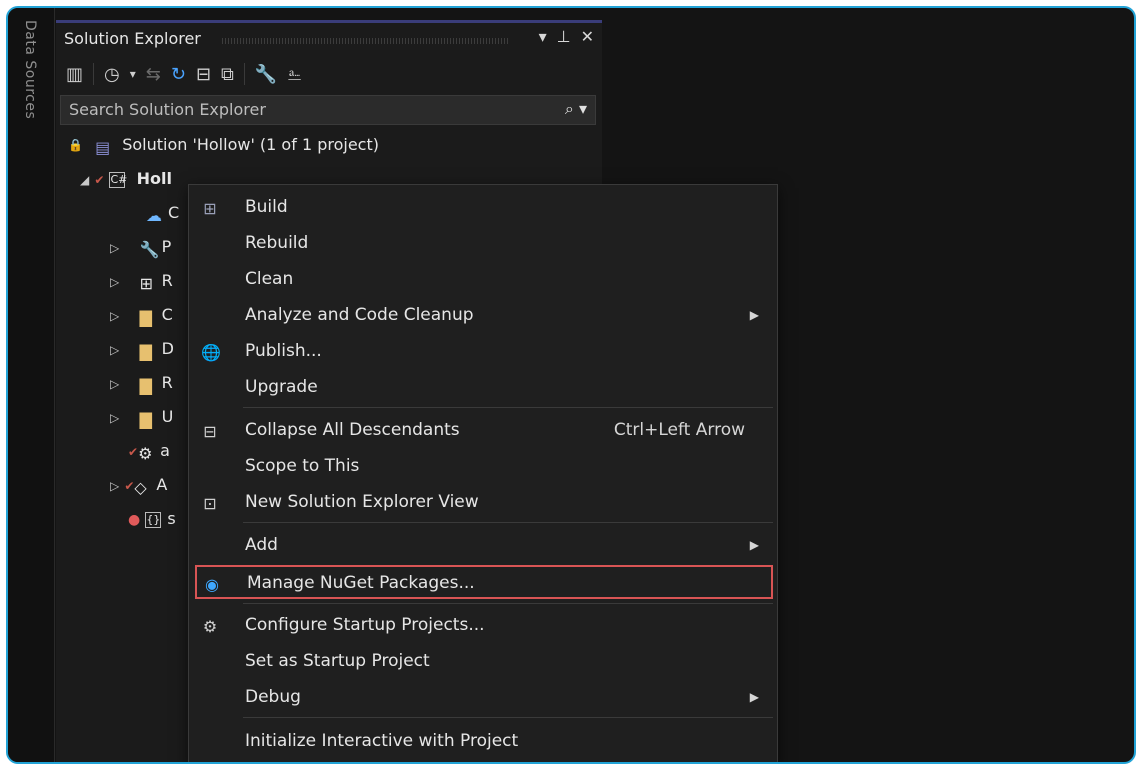 The height and width of the screenshot is (768, 1140). What do you see at coordinates (483, 662) in the screenshot?
I see `menu-item-set-startup: Set as Startup Project` at bounding box center [483, 662].